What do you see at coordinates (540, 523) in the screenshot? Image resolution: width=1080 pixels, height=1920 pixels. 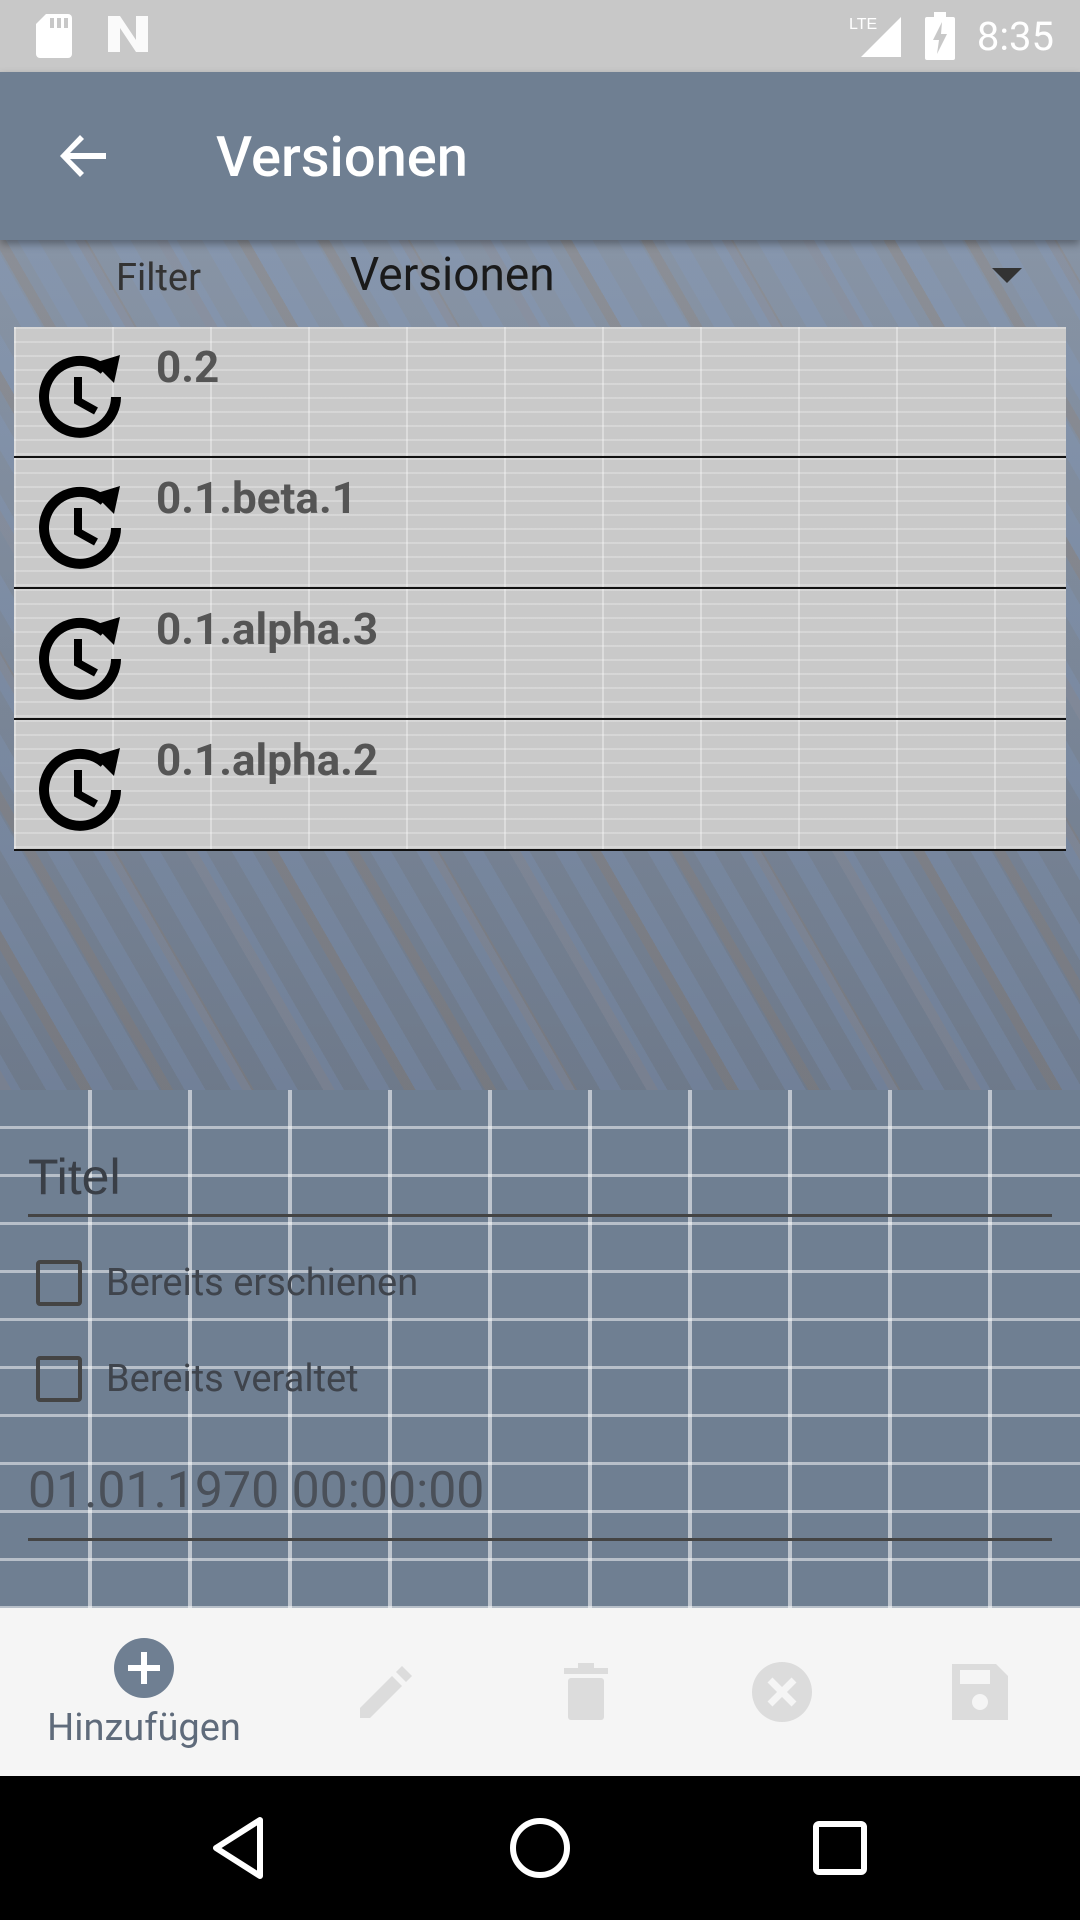 I see `list-item: 0.1.beta.1` at bounding box center [540, 523].